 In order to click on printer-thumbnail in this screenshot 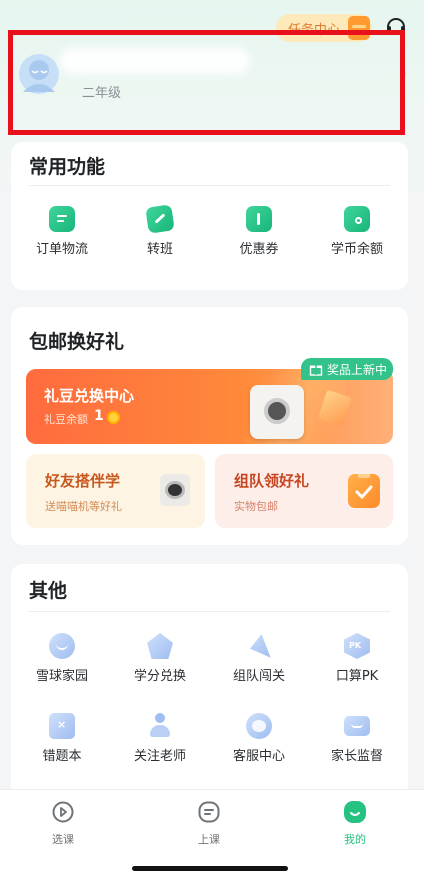, I will do `click(175, 490)`.